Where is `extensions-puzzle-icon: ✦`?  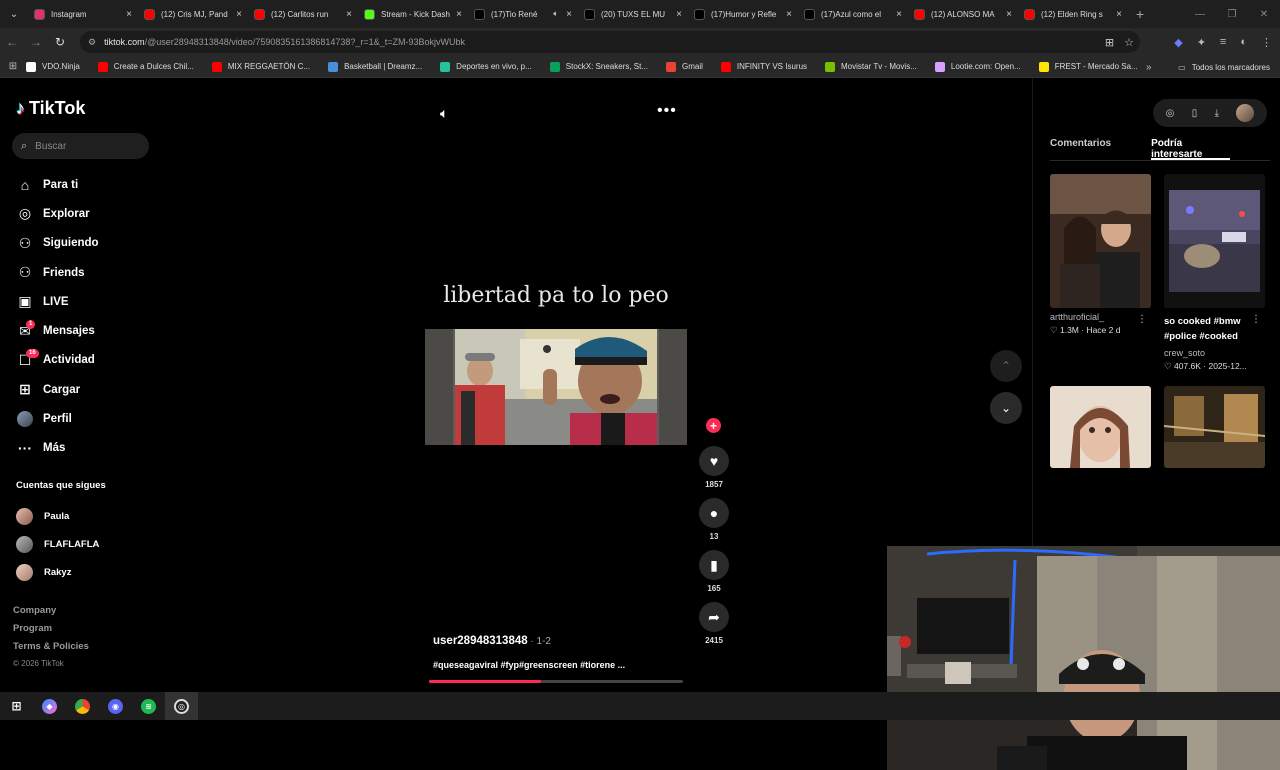
extensions-puzzle-icon: ✦ is located at coordinates (1201, 42).